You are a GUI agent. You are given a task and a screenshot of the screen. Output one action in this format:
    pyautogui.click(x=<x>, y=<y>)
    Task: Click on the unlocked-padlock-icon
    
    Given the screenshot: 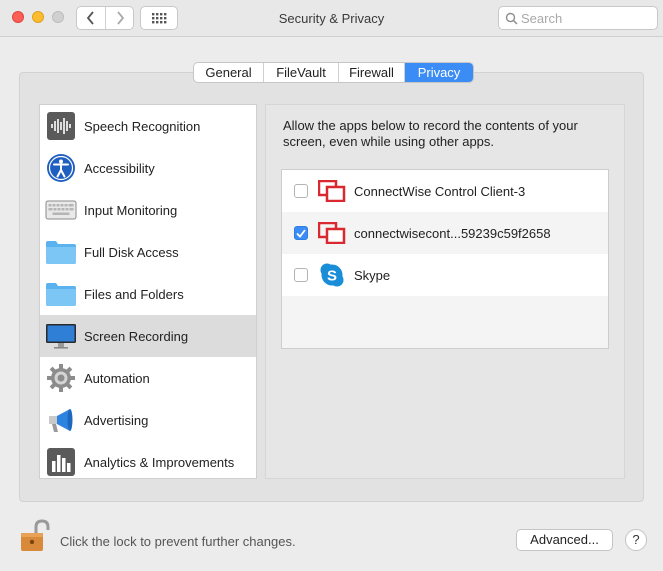 What is the action you would take?
    pyautogui.click(x=35, y=535)
    